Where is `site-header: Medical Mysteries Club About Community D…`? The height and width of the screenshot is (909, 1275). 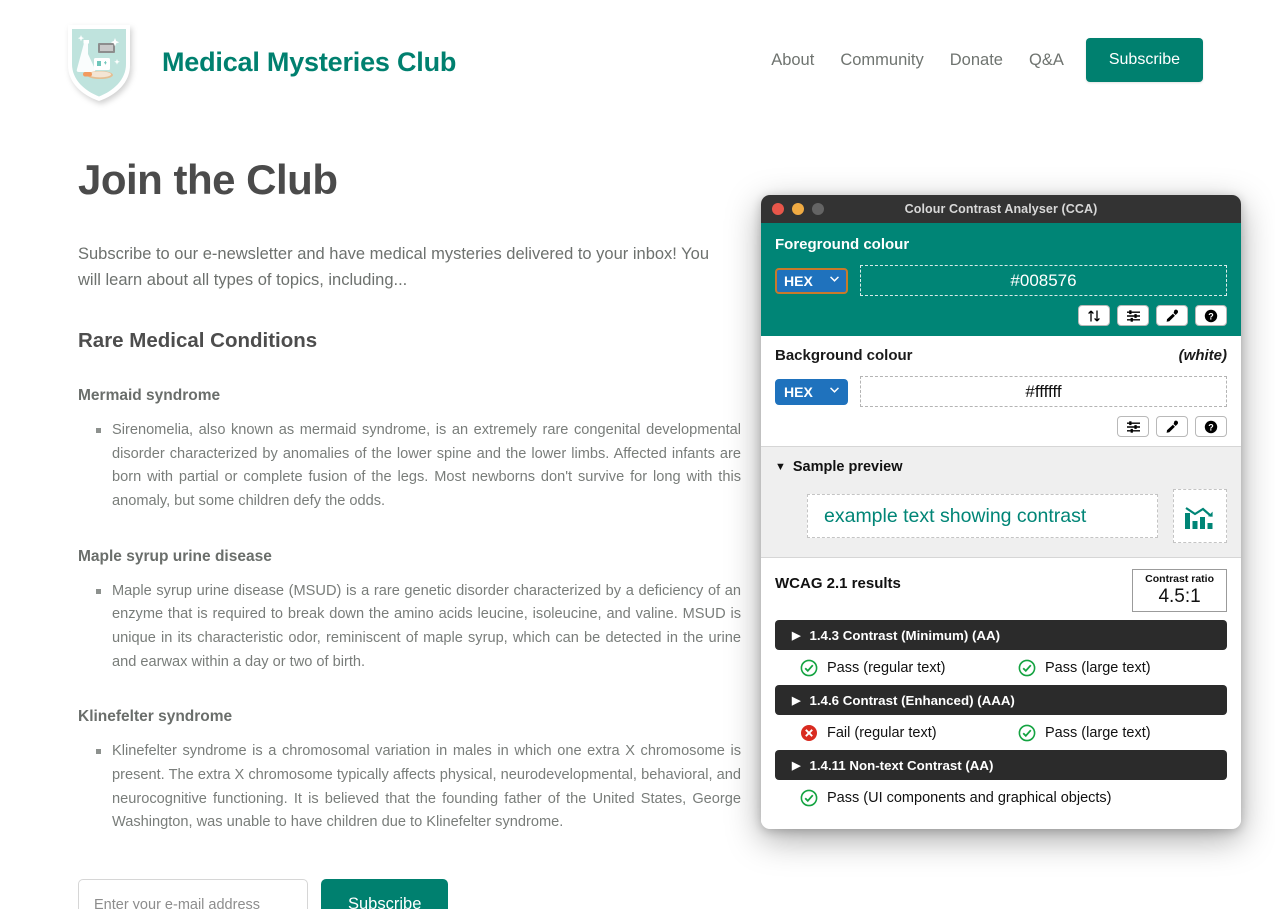
site-header: Medical Mysteries Club About Community D… is located at coordinates (637, 62).